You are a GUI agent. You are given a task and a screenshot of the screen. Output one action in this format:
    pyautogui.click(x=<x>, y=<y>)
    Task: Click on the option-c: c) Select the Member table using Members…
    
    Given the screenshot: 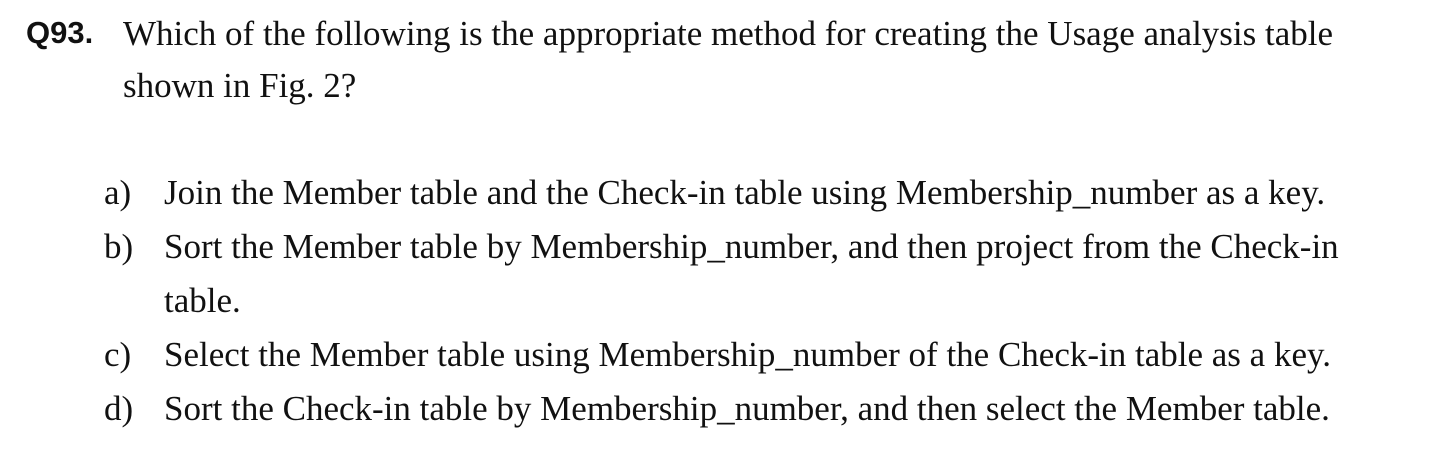 What is the action you would take?
    pyautogui.click(x=754, y=355)
    